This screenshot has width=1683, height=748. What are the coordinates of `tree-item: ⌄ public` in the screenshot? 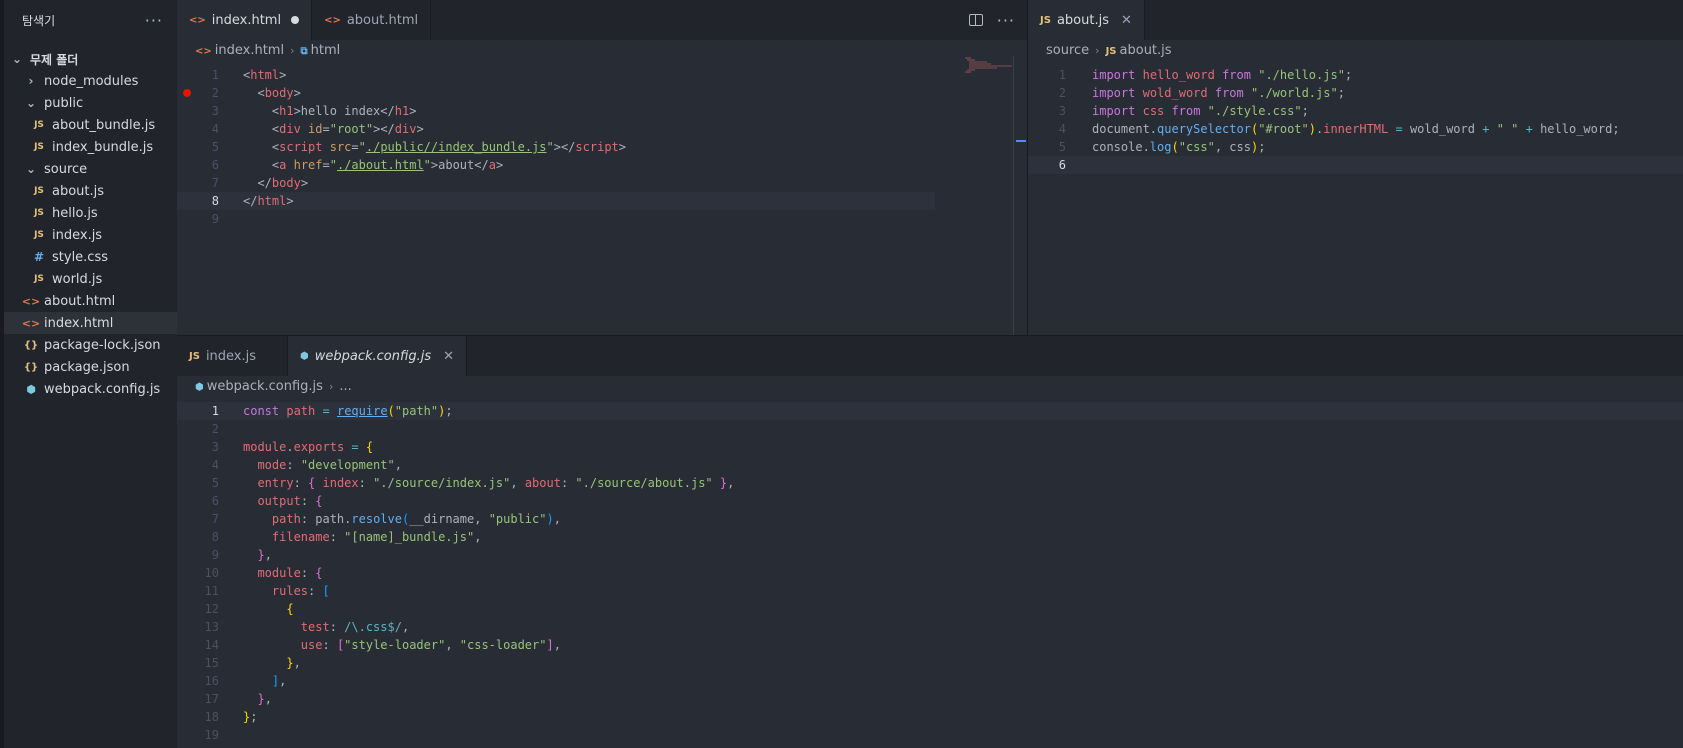 It's located at (90, 103).